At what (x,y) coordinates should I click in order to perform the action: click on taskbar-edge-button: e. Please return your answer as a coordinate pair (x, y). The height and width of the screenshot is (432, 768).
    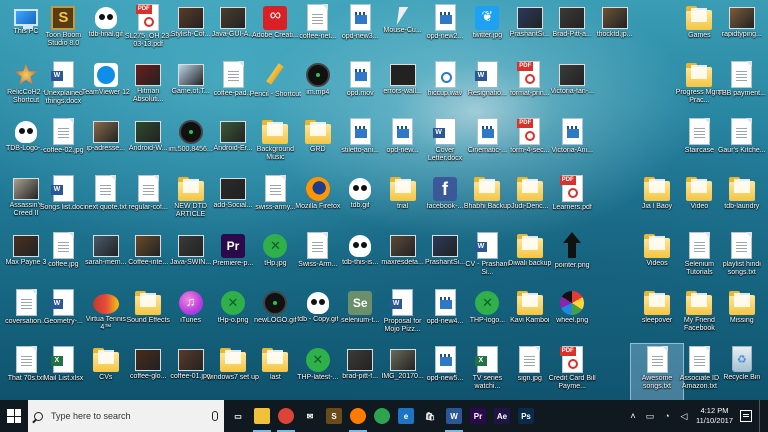
    Looking at the image, I should click on (406, 416).